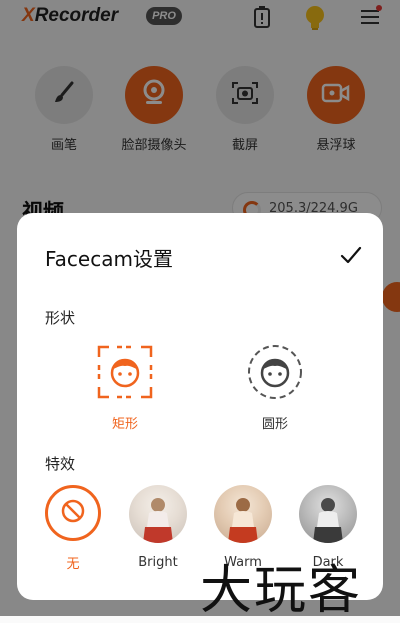 This screenshot has width=400, height=623. What do you see at coordinates (281, 591) in the screenshot?
I see `watermark-text: 大玩客` at bounding box center [281, 591].